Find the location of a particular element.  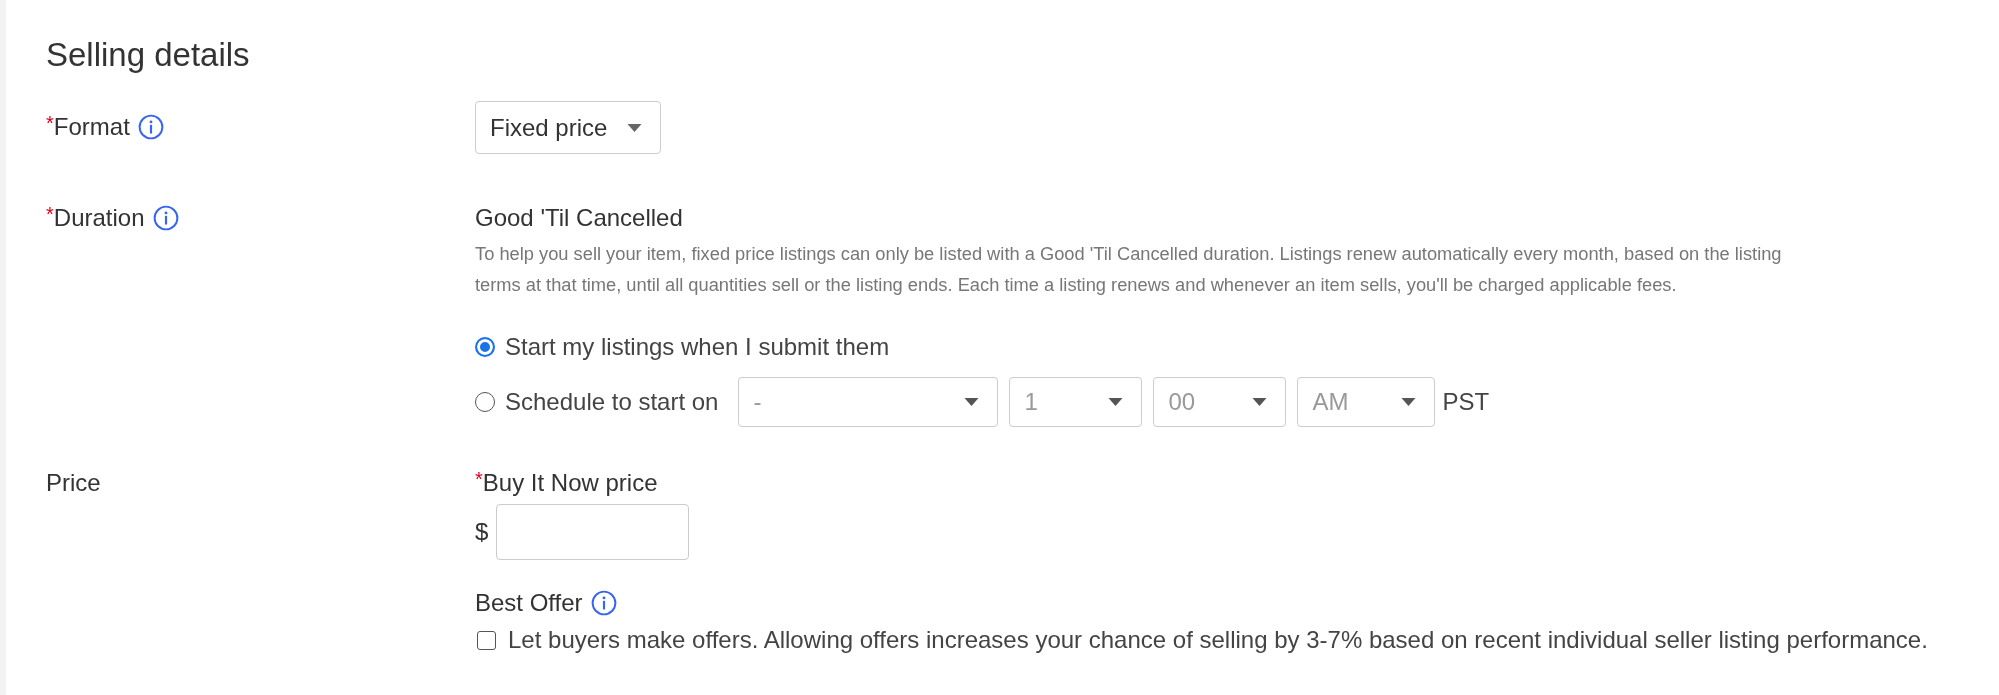

field-label: Duration is located at coordinates (99, 218).